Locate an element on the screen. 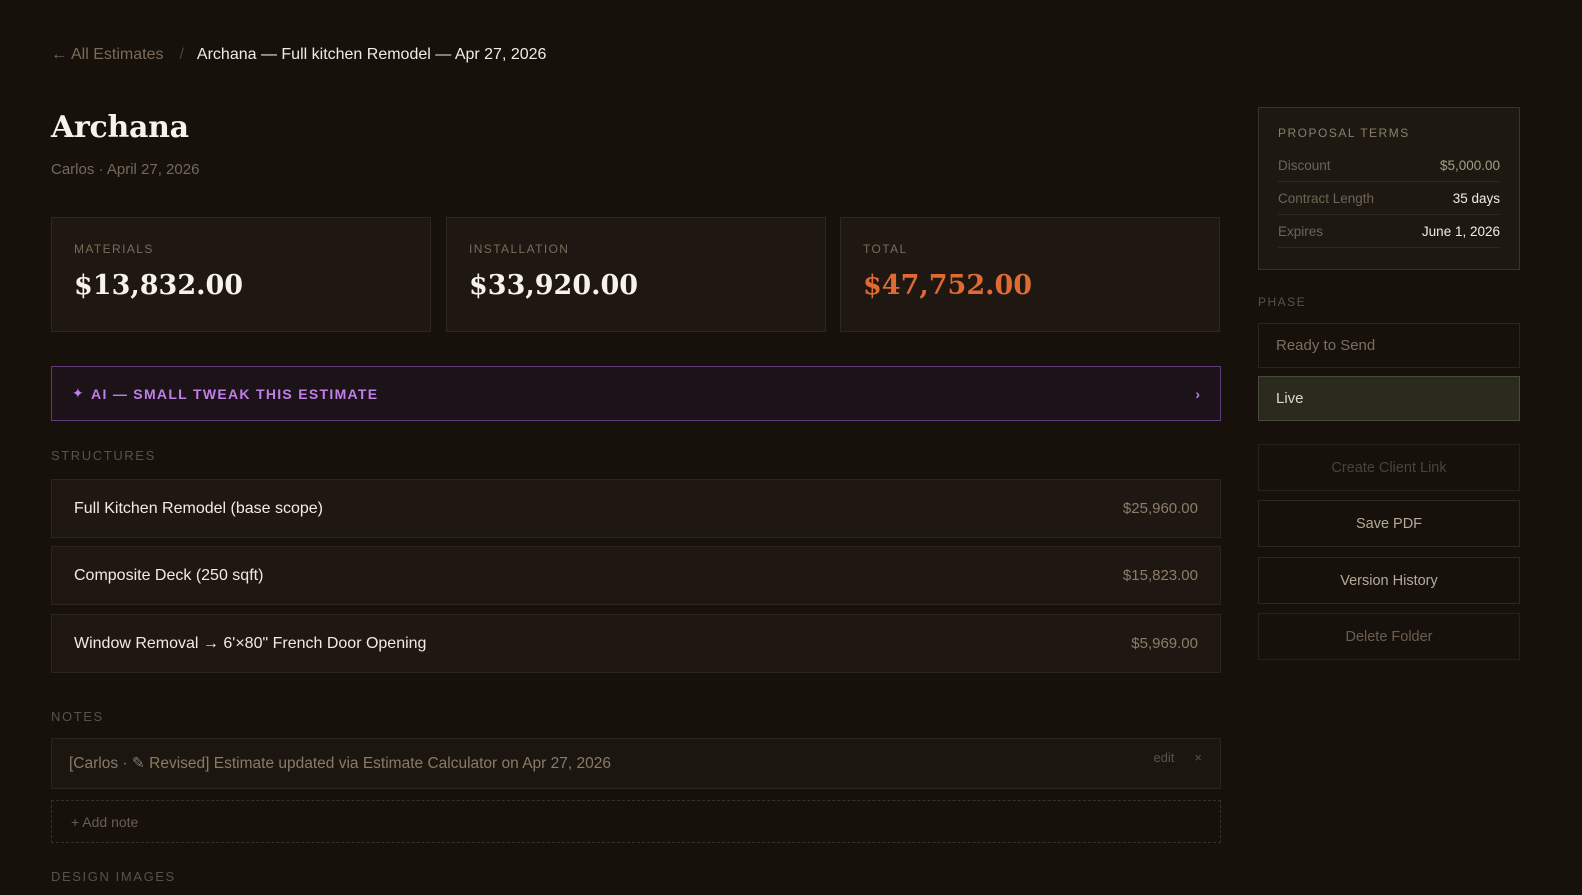 The width and height of the screenshot is (1582, 895). terms-key: Contract Length is located at coordinates (1326, 198).